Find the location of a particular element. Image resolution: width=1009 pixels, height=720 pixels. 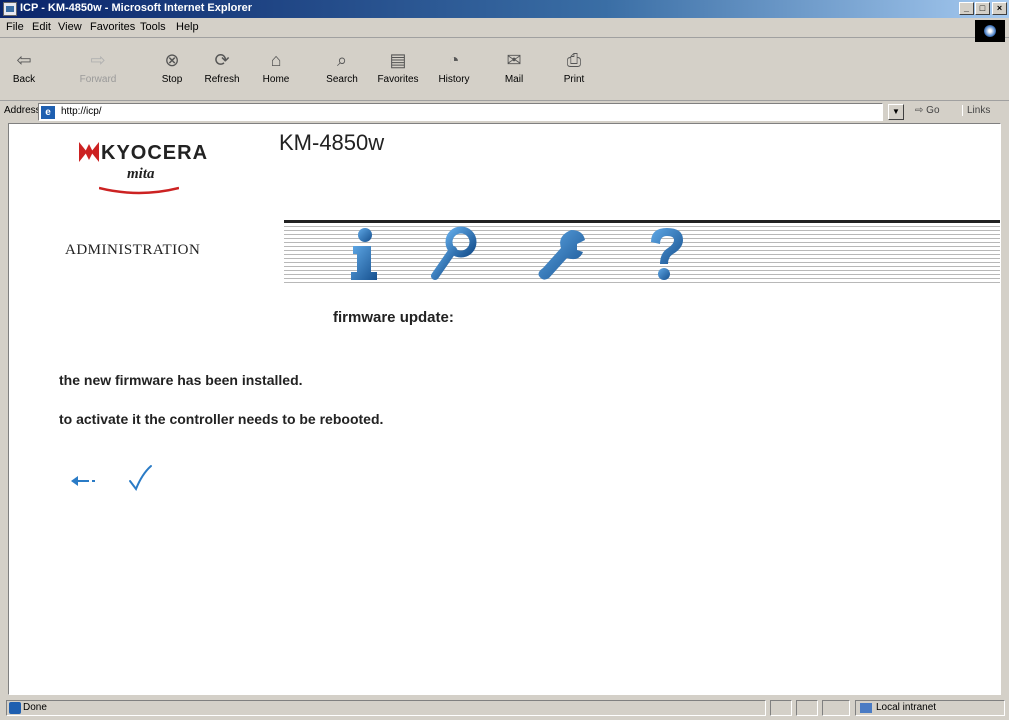

ie-app-icon is located at coordinates (10, 9).